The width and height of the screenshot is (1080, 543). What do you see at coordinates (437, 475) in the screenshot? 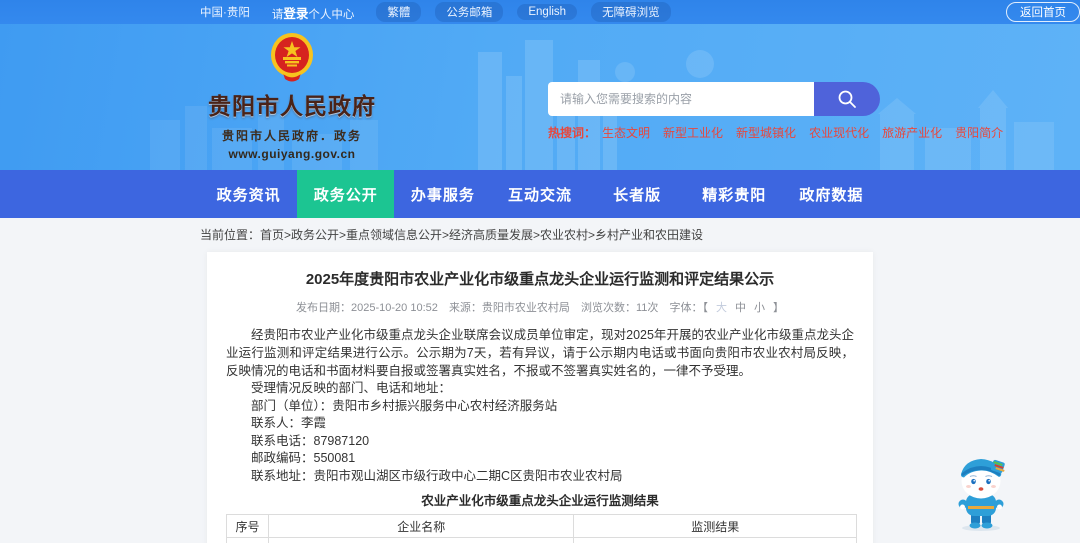
I see `contact-address: 联系地址：贵阳市观山湖区市级行政中心二期C区贵阳市农业农村局` at bounding box center [437, 475].